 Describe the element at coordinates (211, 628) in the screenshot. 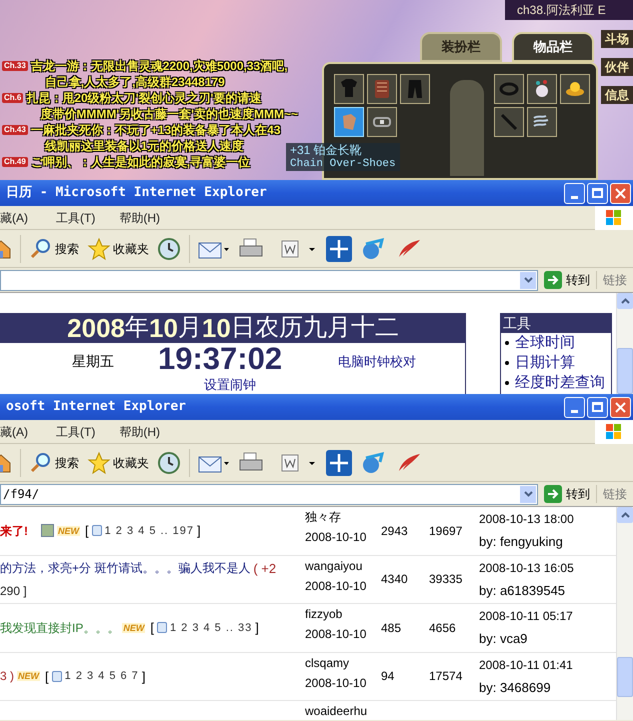

I see `page-links: 1 2 3 4 5 .. 33` at that location.